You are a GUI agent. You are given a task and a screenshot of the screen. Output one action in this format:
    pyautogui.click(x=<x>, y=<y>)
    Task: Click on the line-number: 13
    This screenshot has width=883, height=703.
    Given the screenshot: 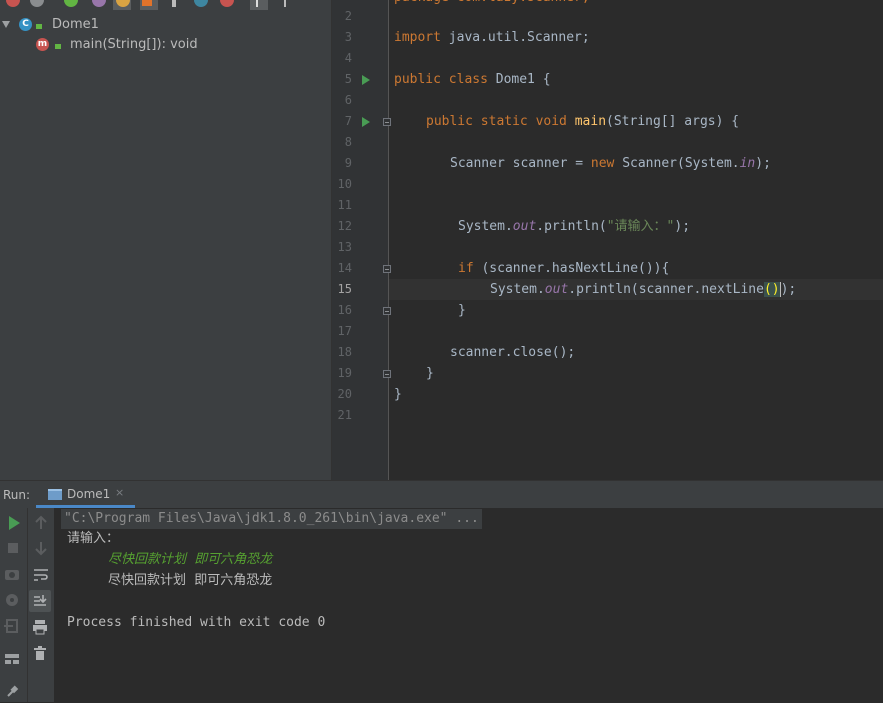 What is the action you would take?
    pyautogui.click(x=344, y=247)
    